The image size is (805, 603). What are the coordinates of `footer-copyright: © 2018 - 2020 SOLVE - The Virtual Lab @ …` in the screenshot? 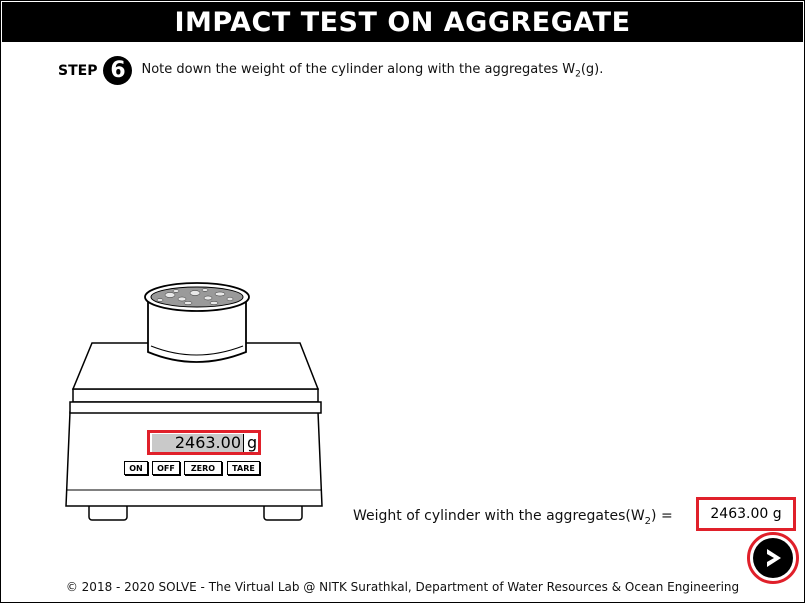 It's located at (402, 587).